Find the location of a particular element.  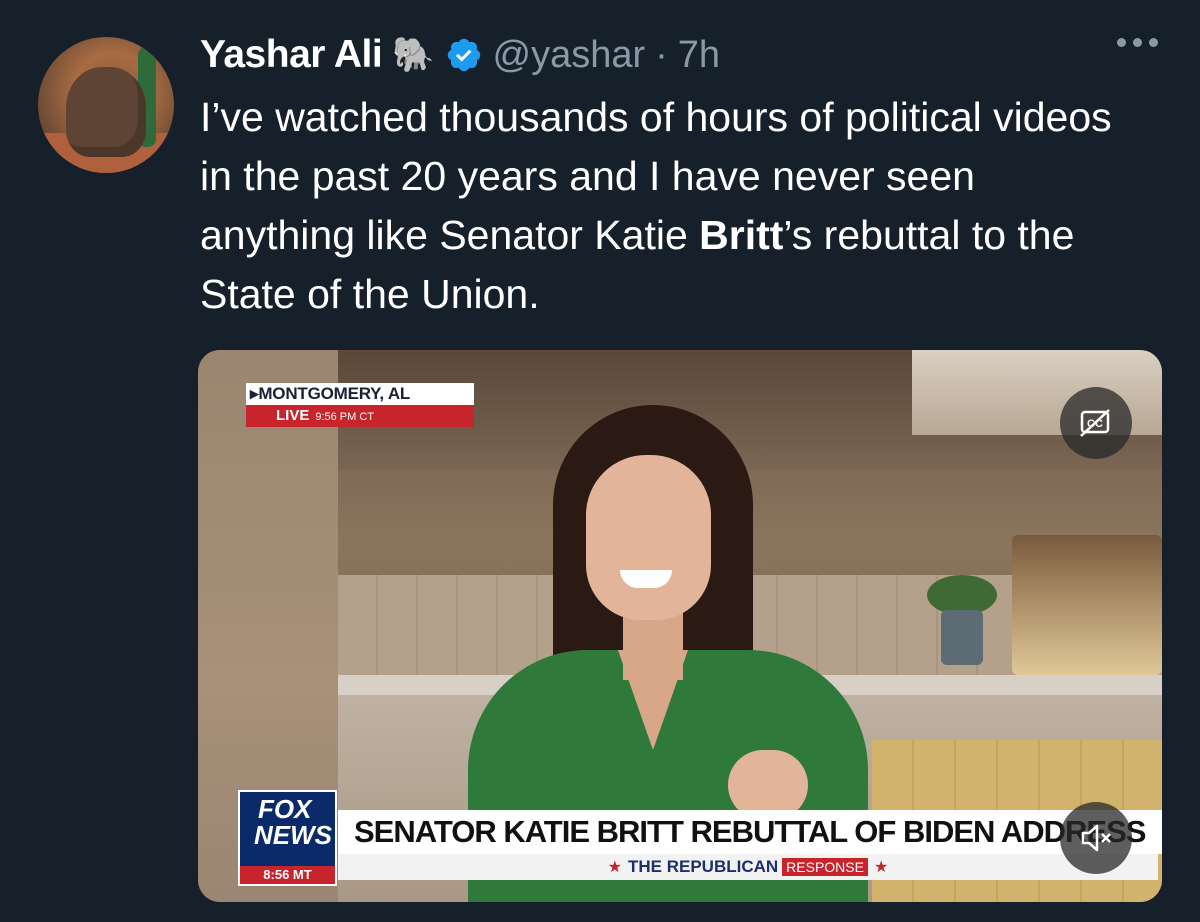

live-time: 9:56 PM CT is located at coordinates (345, 417).